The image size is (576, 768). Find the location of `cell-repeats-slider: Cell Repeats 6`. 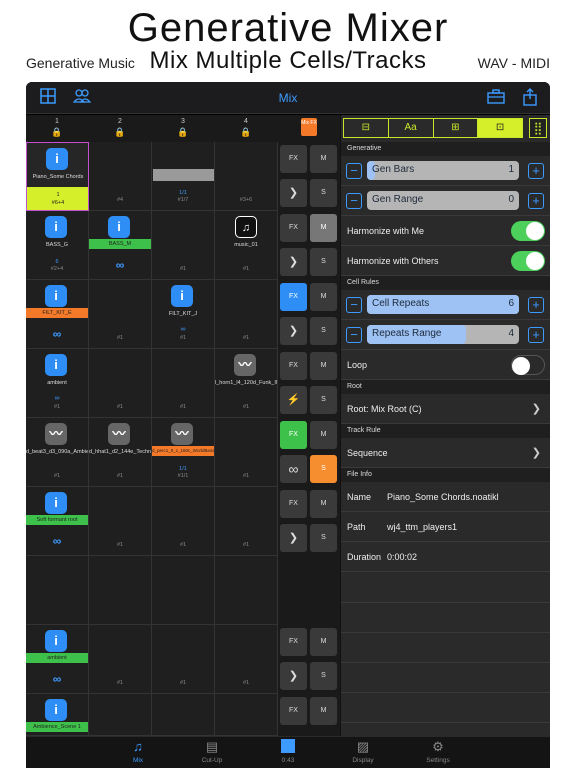

cell-repeats-slider: Cell Repeats 6 is located at coordinates (443, 304).